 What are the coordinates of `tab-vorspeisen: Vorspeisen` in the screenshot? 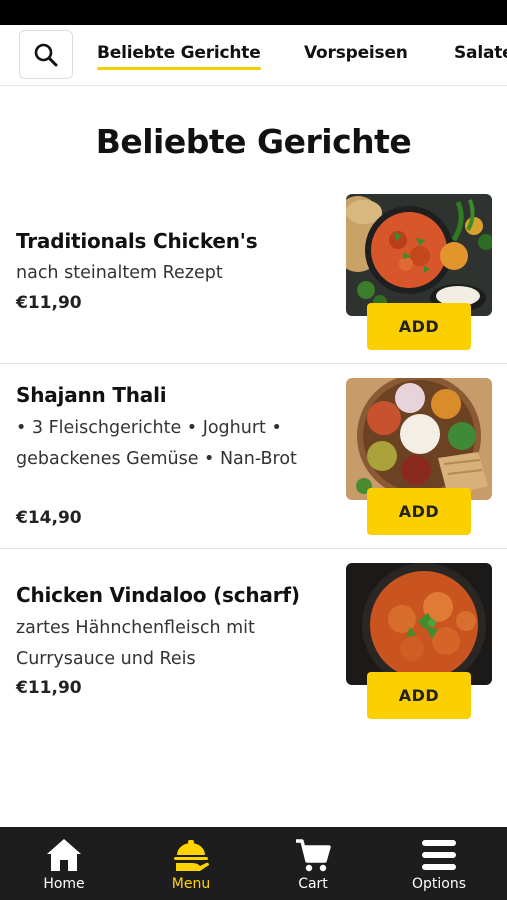 It's located at (356, 53).